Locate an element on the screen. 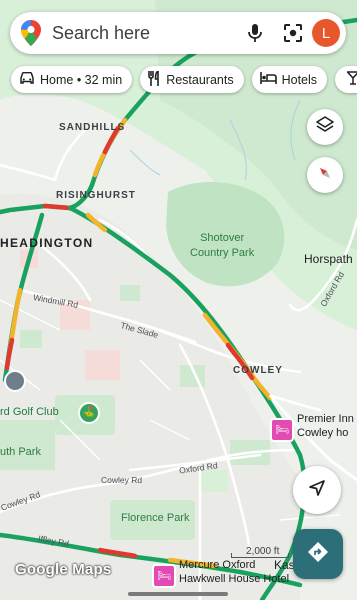 The width and height of the screenshot is (357, 600). chip-restaurants-label: Restaurants is located at coordinates (200, 79).